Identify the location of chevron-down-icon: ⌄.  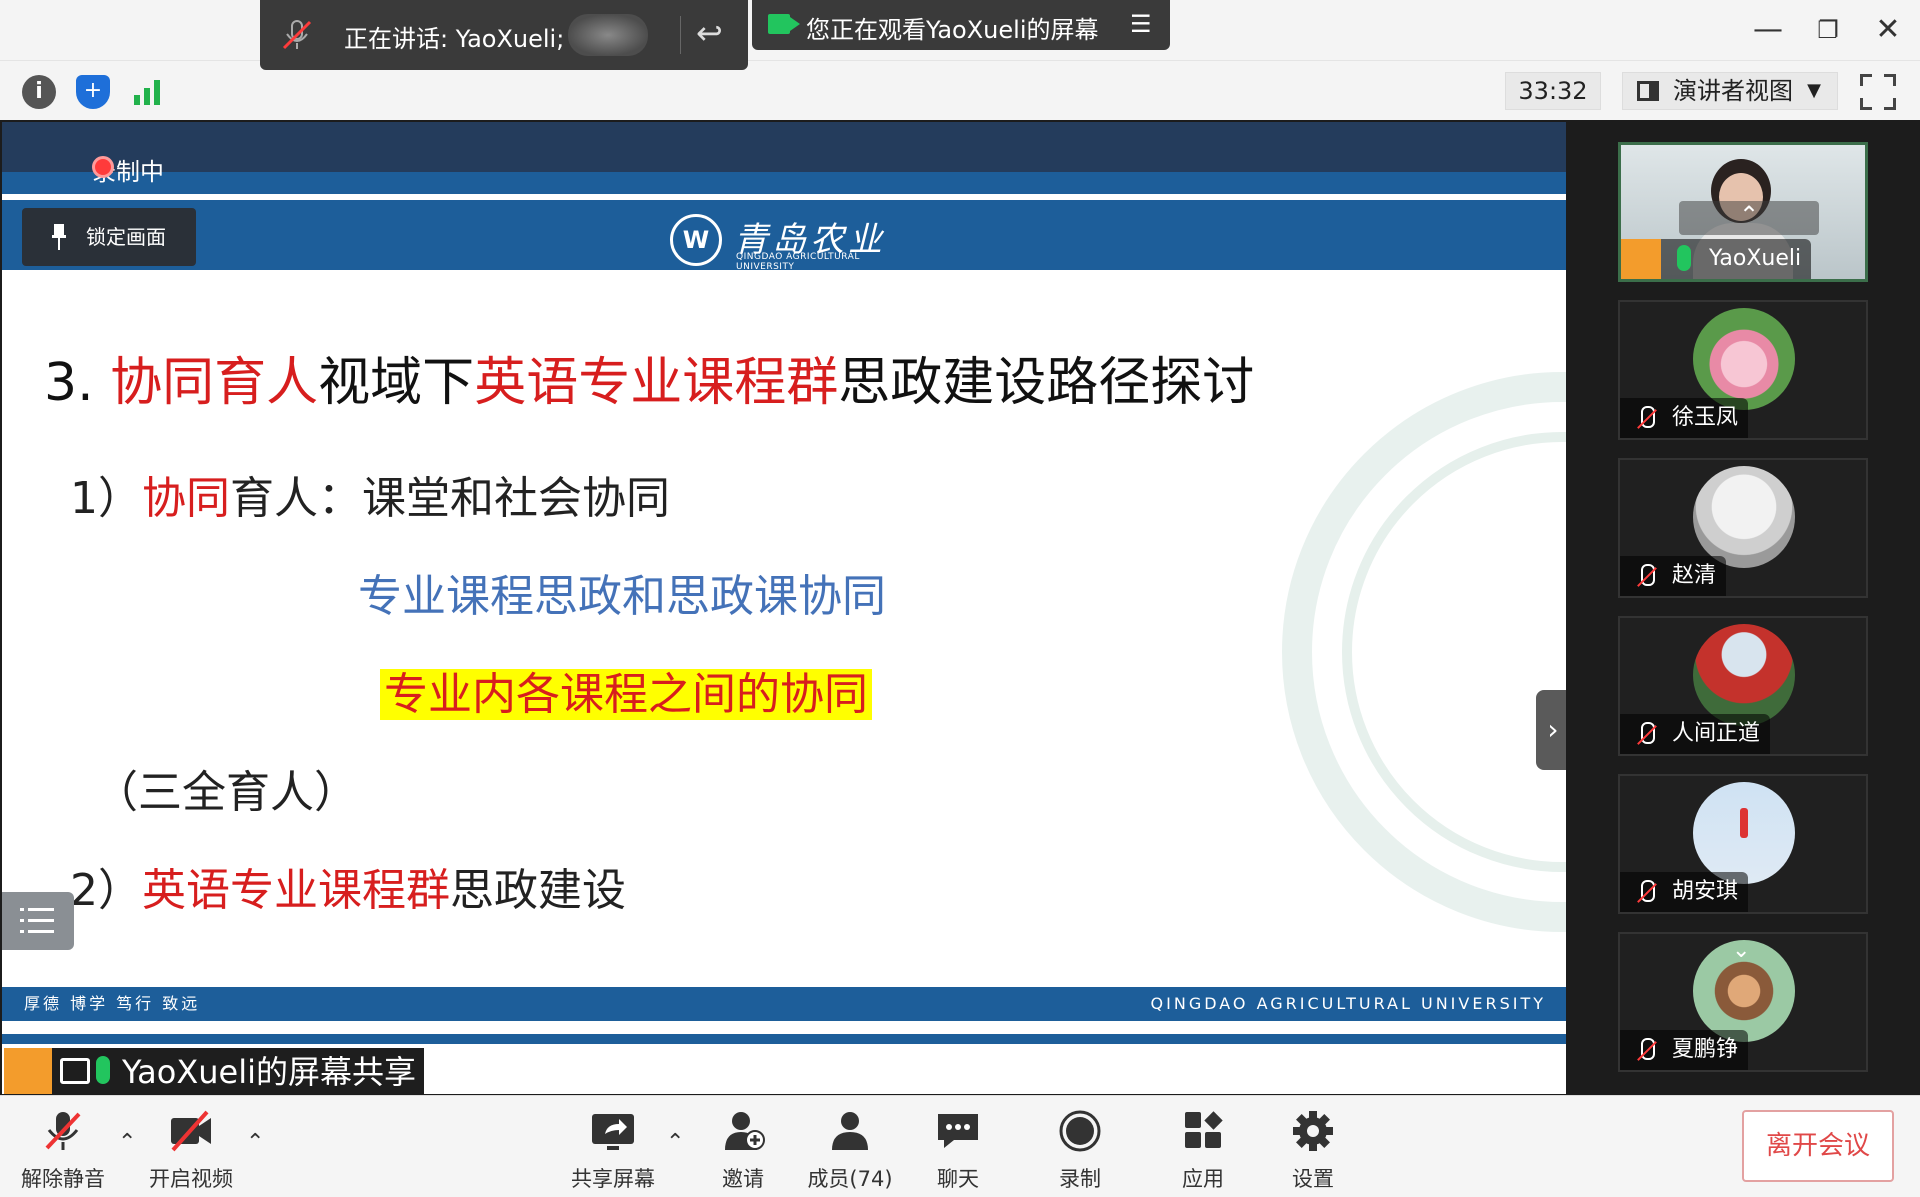
(1741, 950).